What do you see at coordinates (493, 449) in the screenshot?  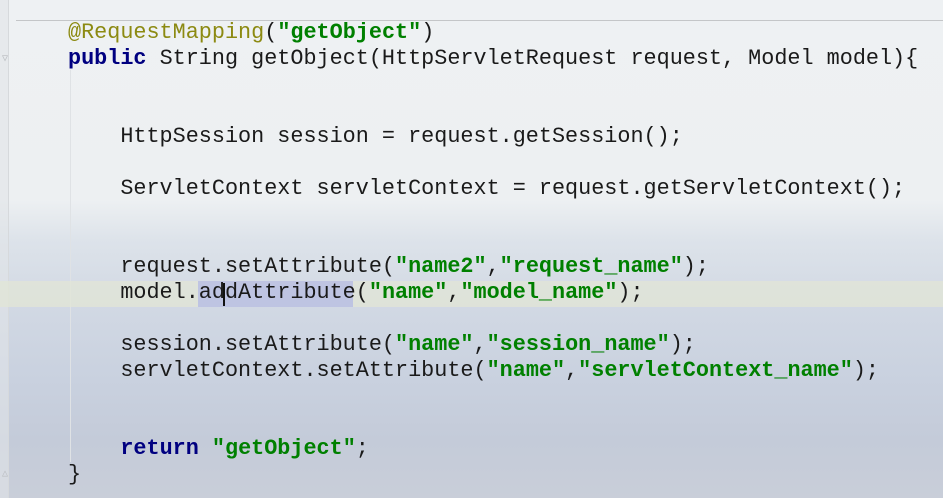 I see `code-line: return "getObject";` at bounding box center [493, 449].